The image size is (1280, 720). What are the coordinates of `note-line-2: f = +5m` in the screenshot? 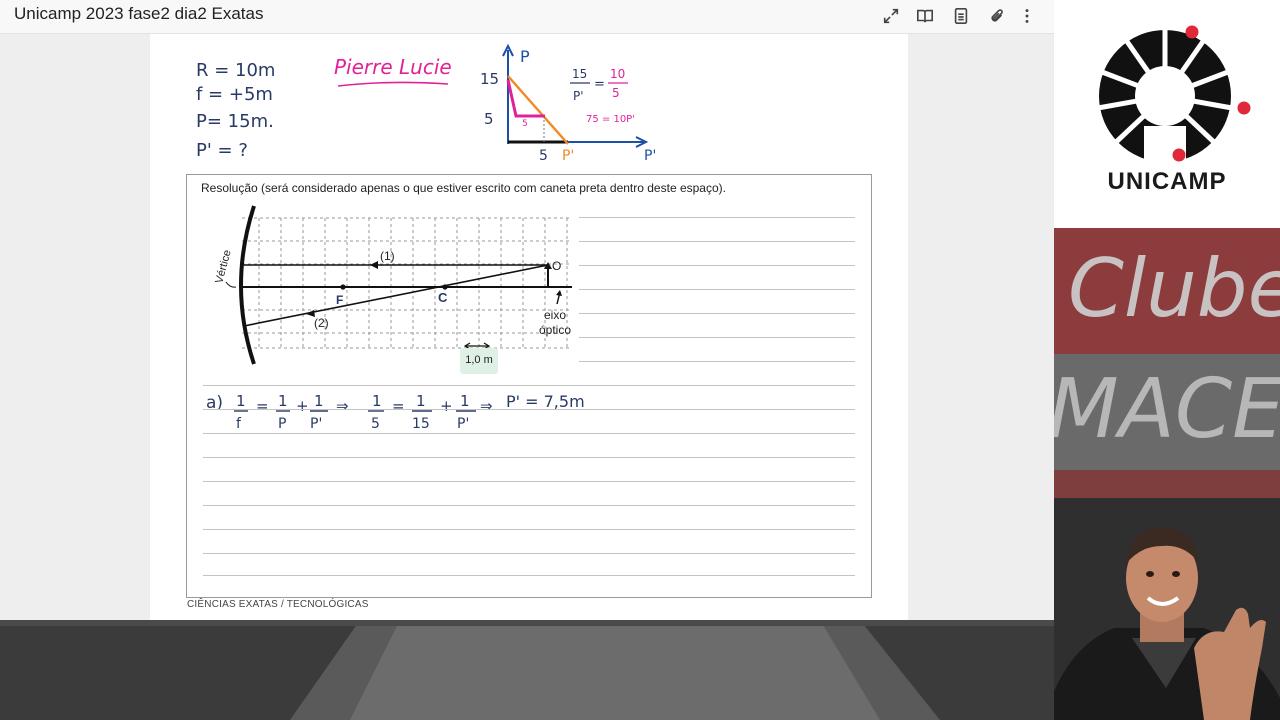 It's located at (234, 94).